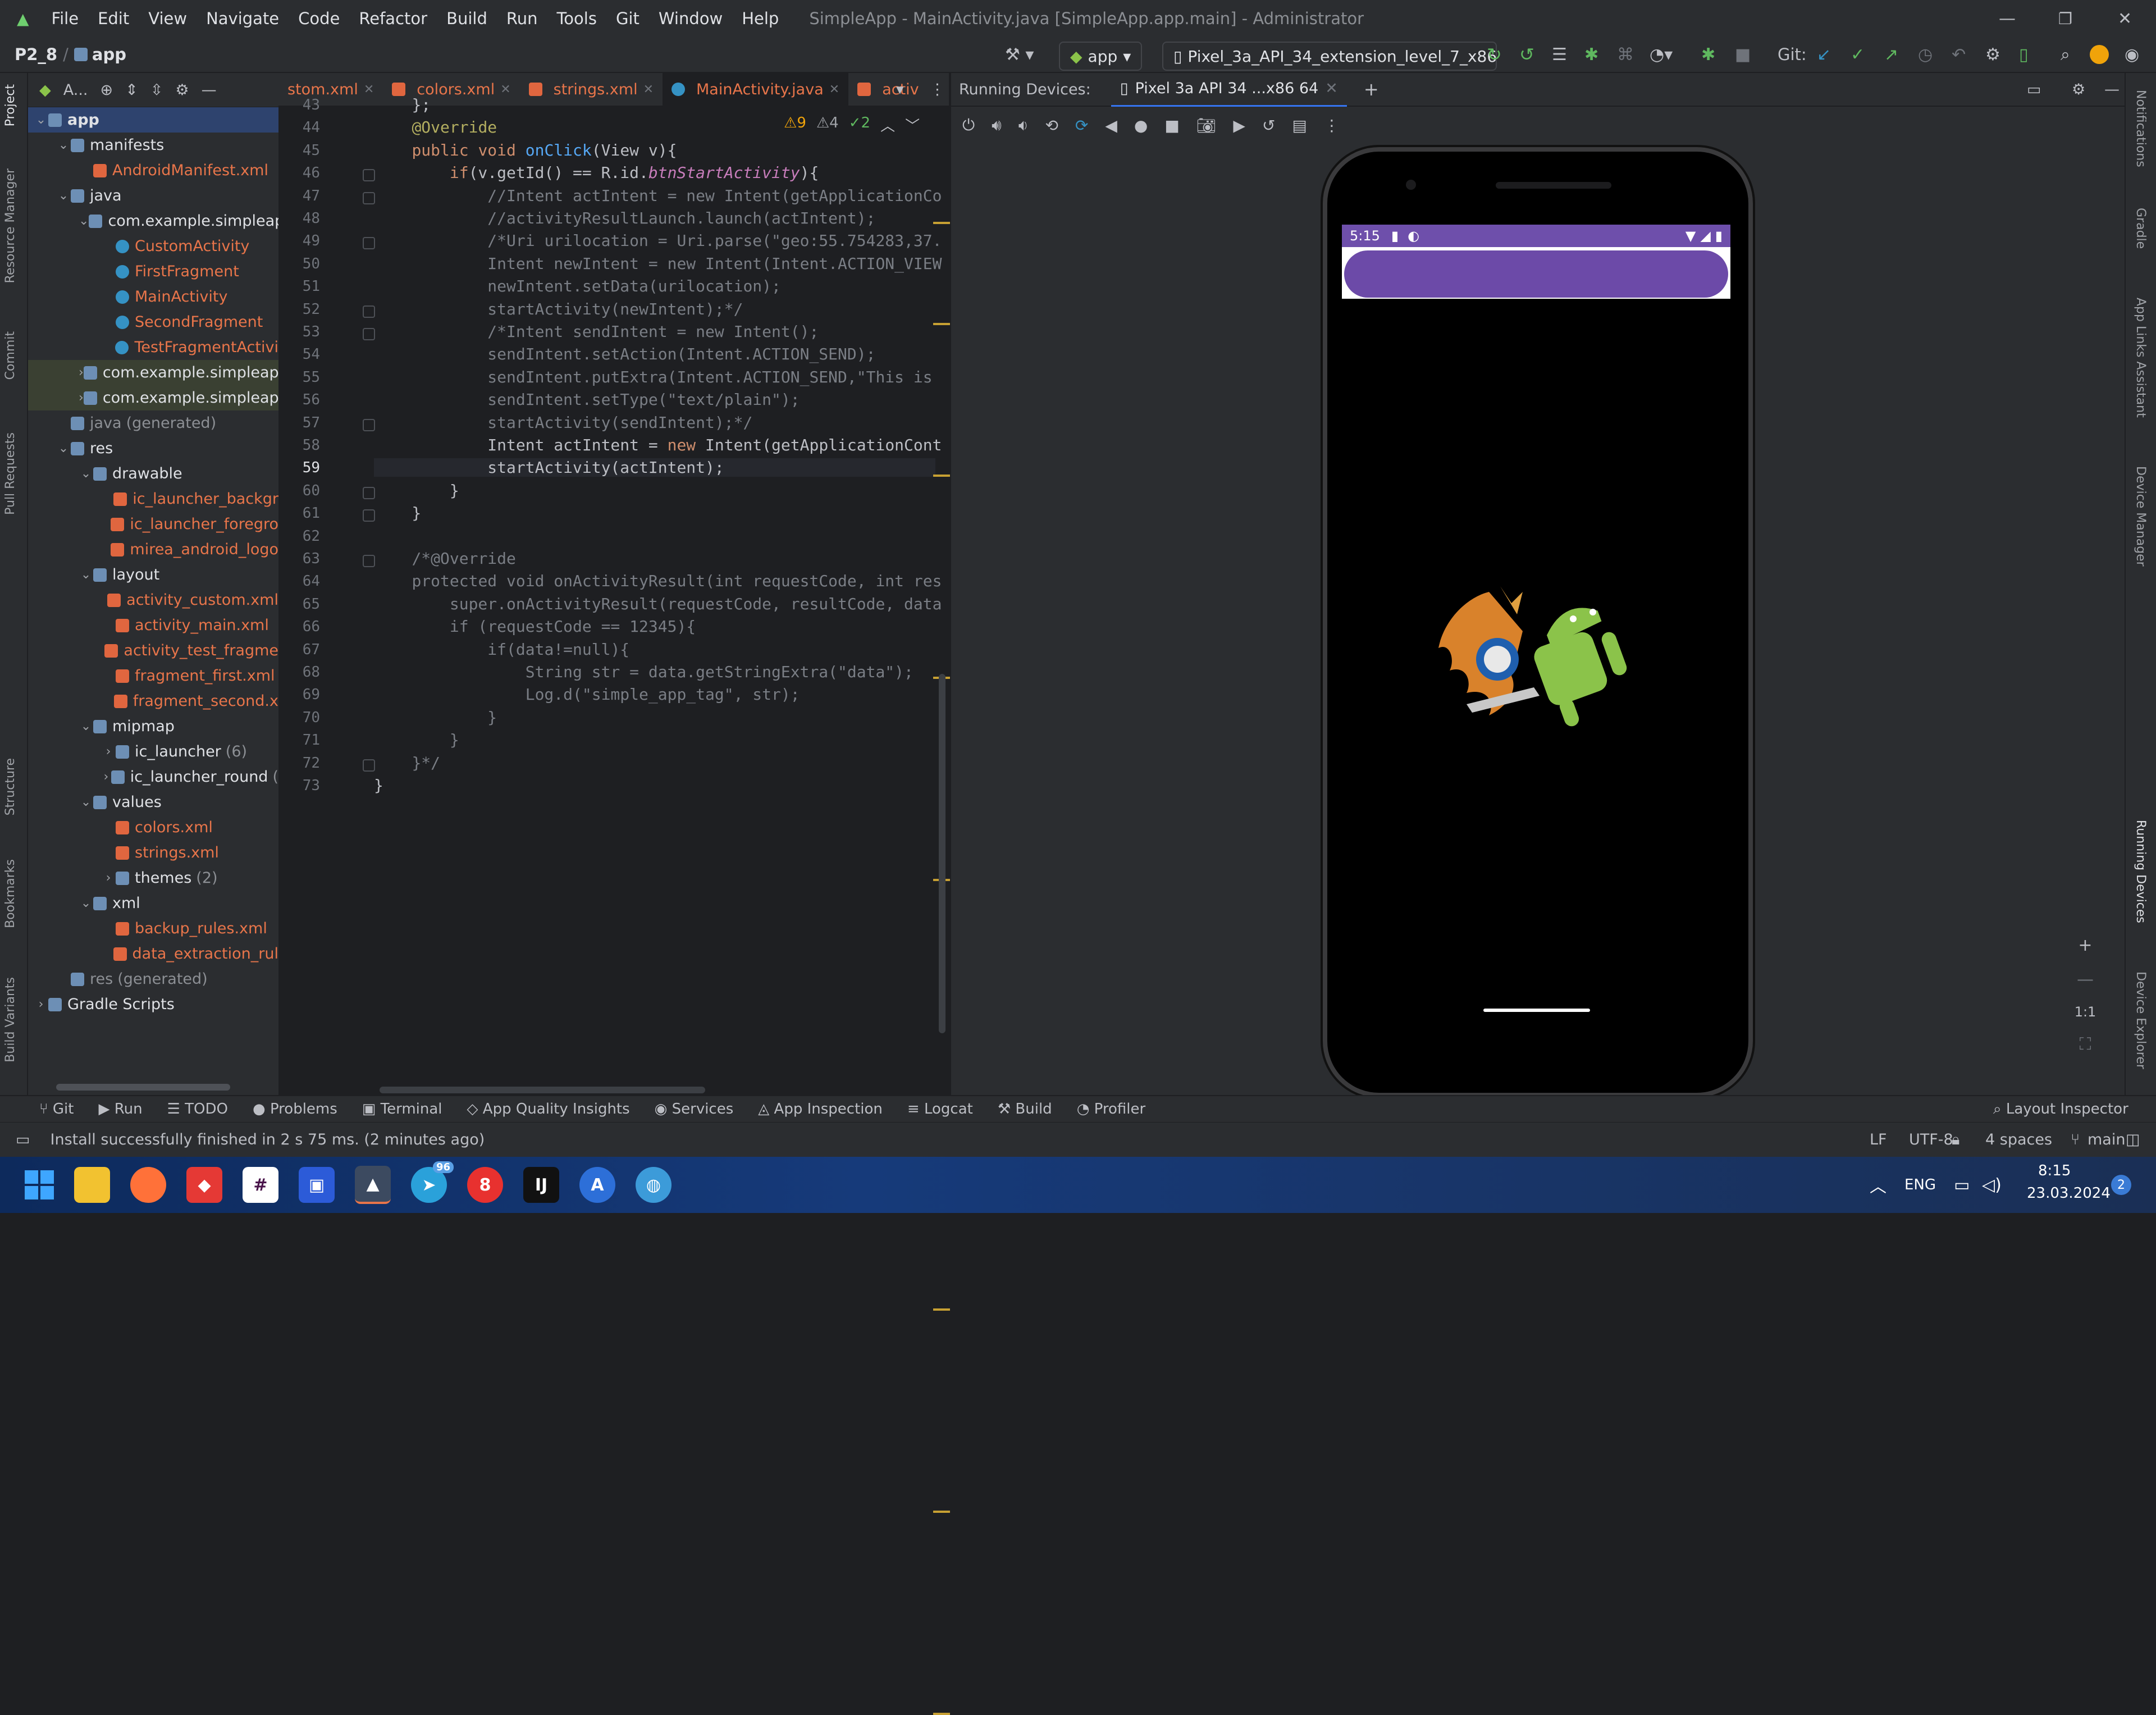  What do you see at coordinates (1101, 57) in the screenshot?
I see `run-config-selector: ◆ app ▾` at bounding box center [1101, 57].